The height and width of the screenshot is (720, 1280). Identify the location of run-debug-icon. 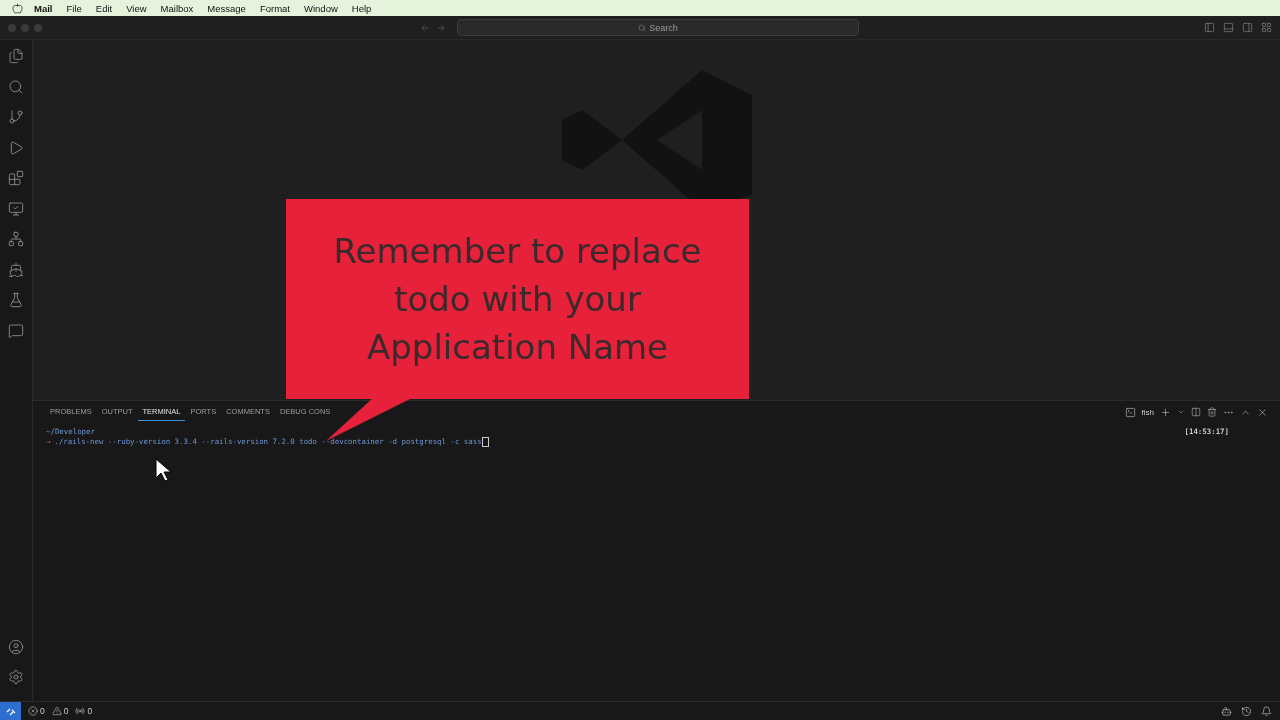
(16, 147).